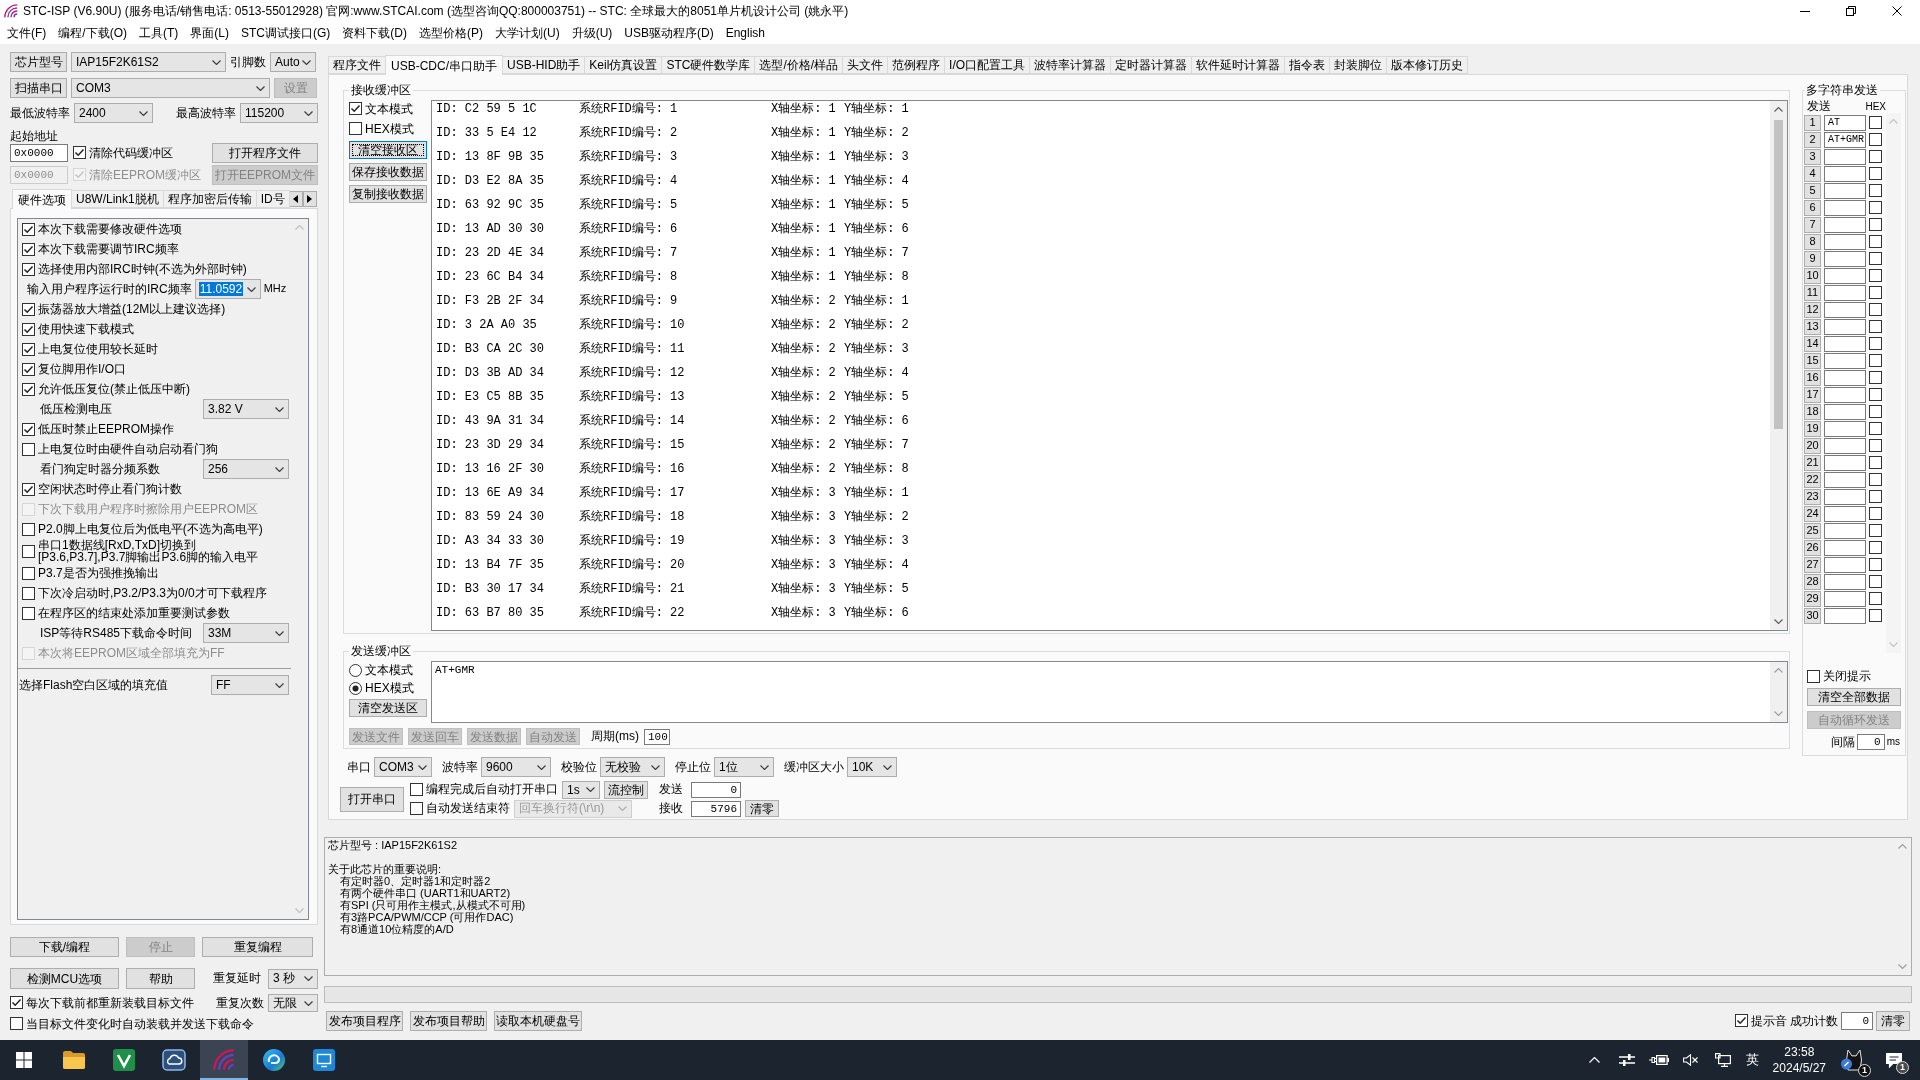 The image size is (1920, 1080). What do you see at coordinates (1812, 428) in the screenshot?
I see `send-row-button: 19` at bounding box center [1812, 428].